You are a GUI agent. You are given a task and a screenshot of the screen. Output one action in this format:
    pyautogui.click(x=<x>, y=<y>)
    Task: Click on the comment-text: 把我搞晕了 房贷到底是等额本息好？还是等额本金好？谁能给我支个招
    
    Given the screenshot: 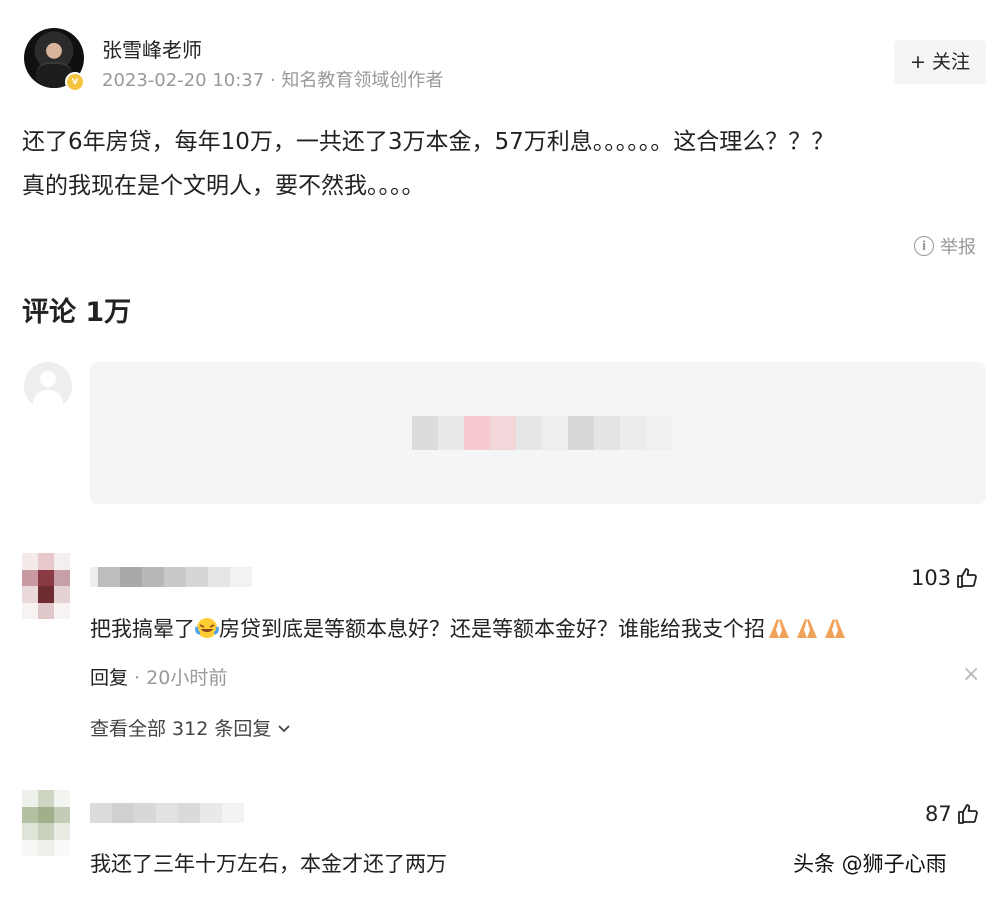 What is the action you would take?
    pyautogui.click(x=469, y=628)
    